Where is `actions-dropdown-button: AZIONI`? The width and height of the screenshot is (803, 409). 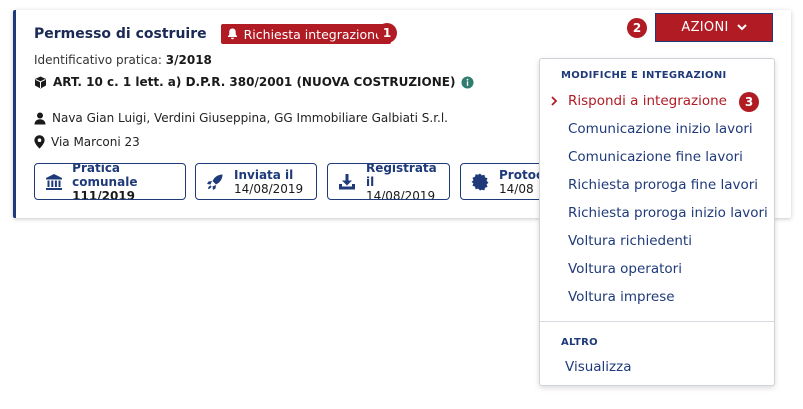 actions-dropdown-button: AZIONI is located at coordinates (714, 27).